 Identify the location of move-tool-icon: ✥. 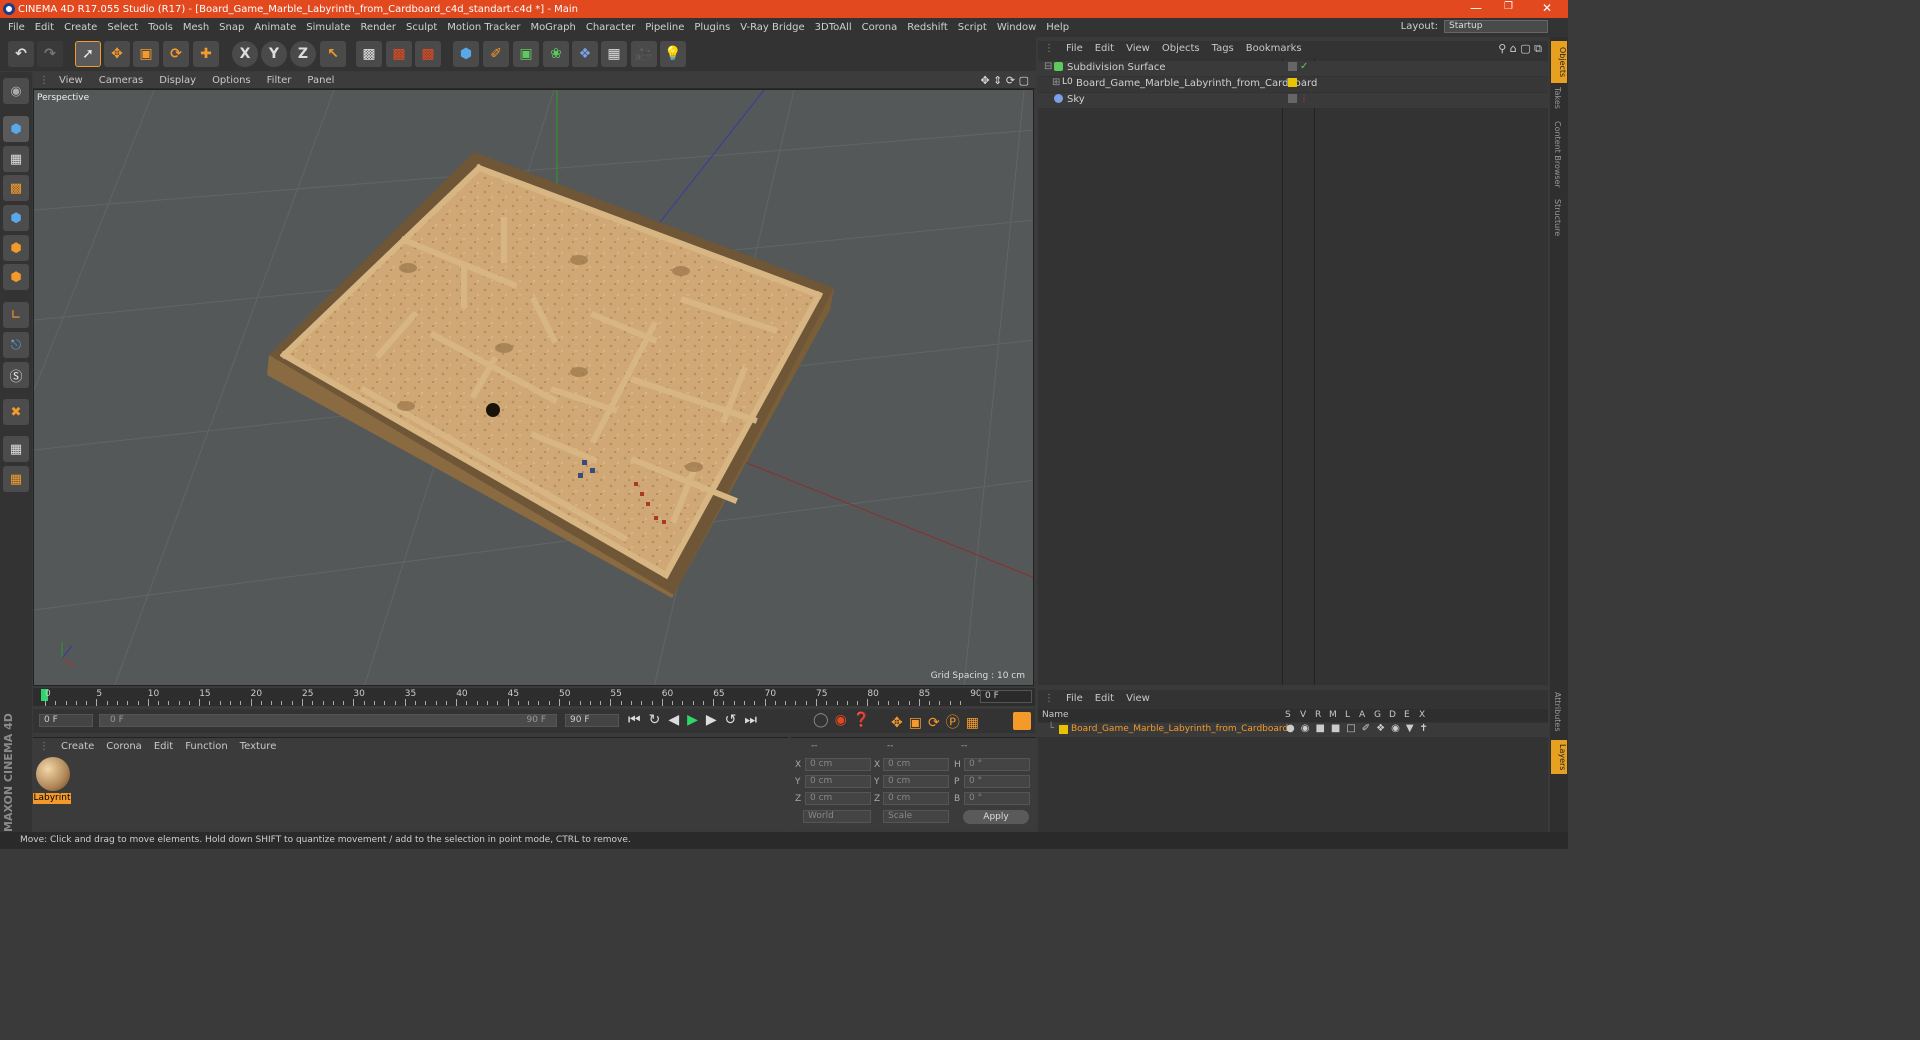
(117, 54).